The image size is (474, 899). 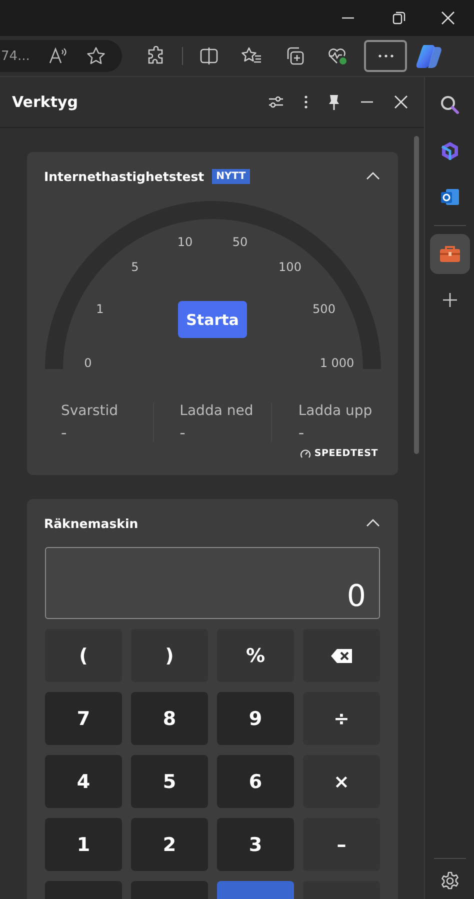 What do you see at coordinates (341, 718) in the screenshot?
I see `calculator-key: ÷` at bounding box center [341, 718].